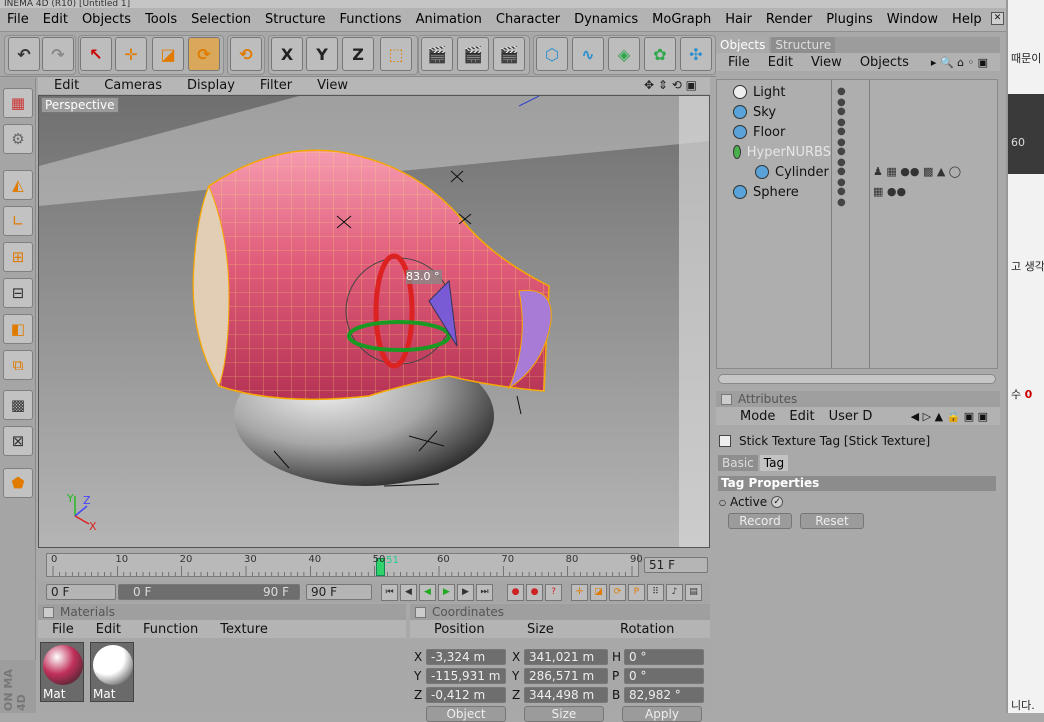  Describe the element at coordinates (777, 152) in the screenshot. I see `object-row-hypernurbs: HyperNURBS` at that location.